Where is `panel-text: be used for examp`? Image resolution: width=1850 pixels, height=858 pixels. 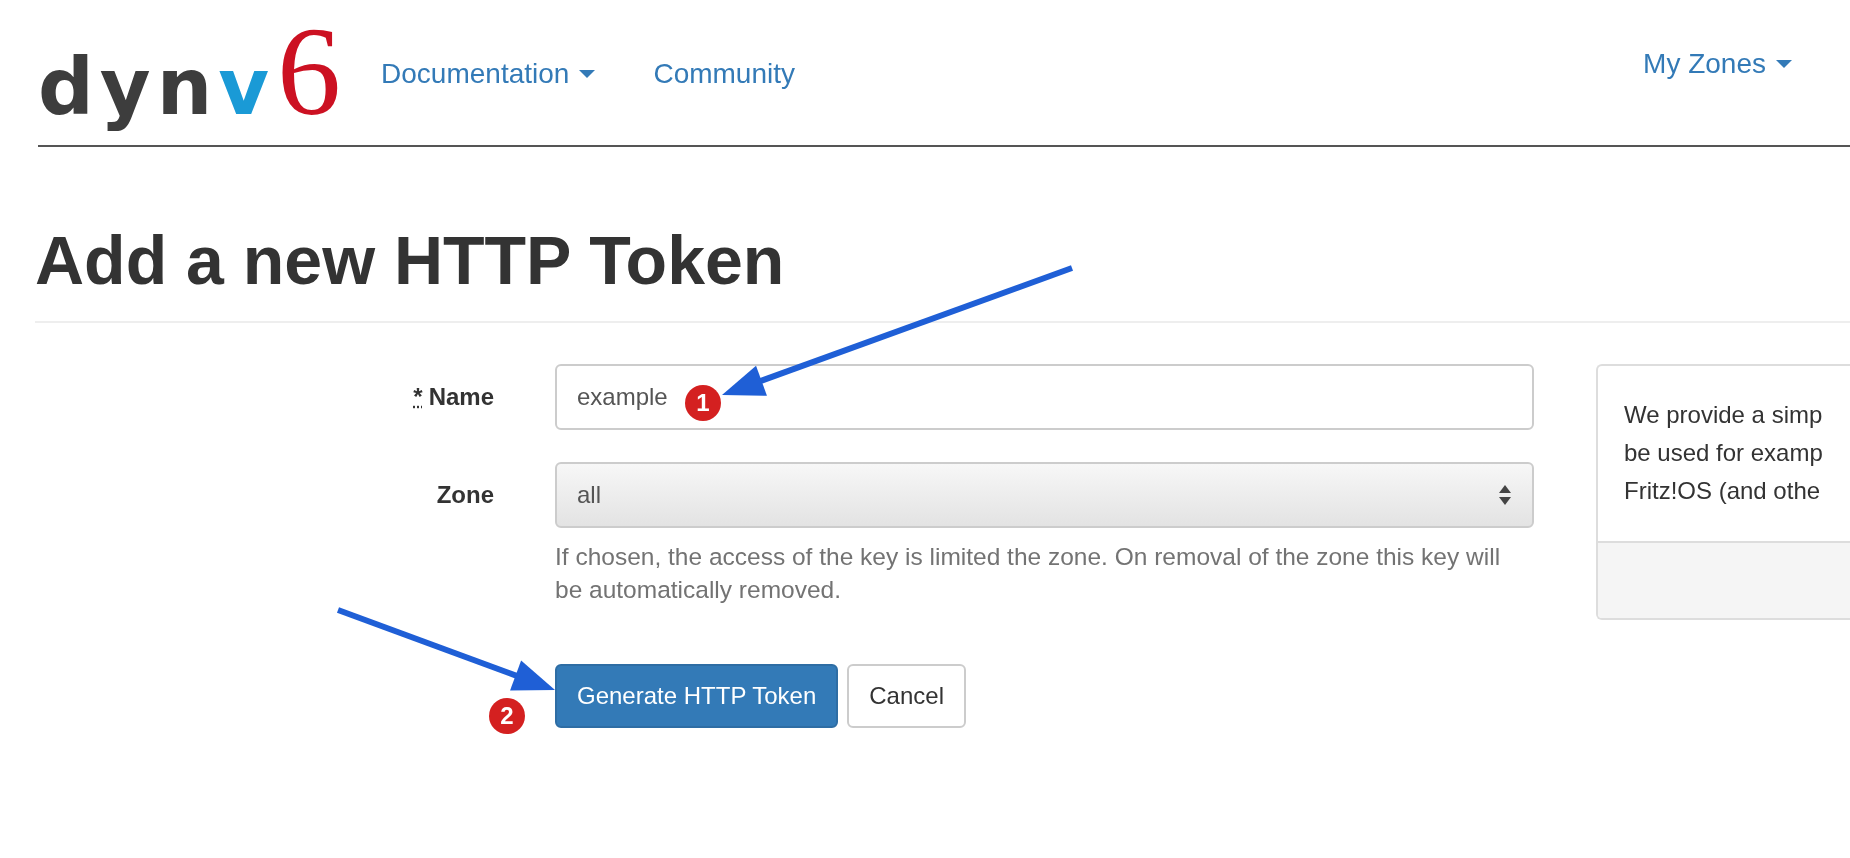
panel-text: be used for examp is located at coordinates (1724, 452).